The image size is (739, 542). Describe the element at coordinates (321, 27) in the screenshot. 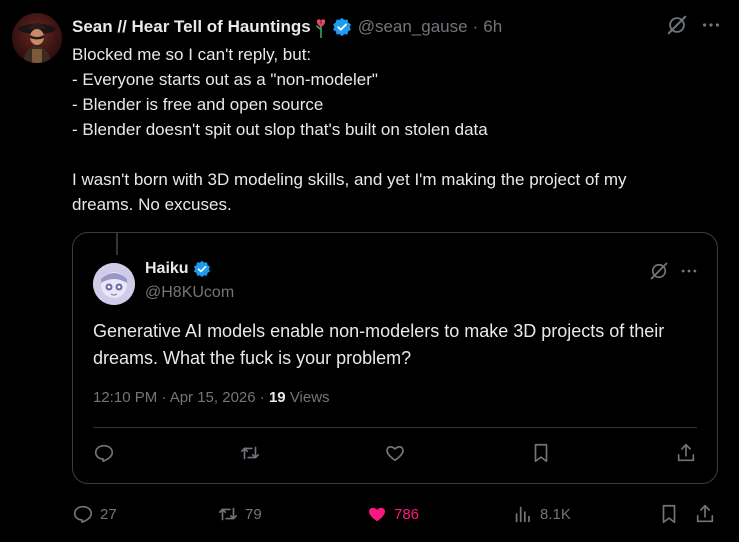

I see `rose-emoji-icon` at that location.